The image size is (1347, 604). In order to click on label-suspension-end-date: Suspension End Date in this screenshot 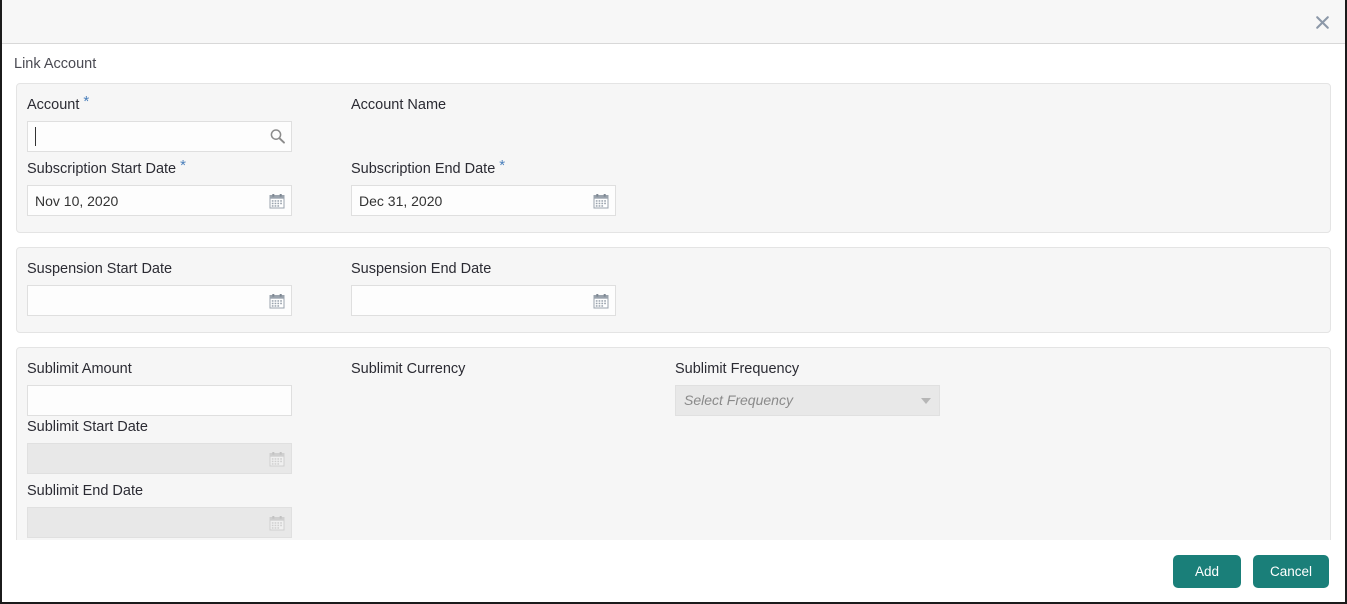, I will do `click(421, 269)`.